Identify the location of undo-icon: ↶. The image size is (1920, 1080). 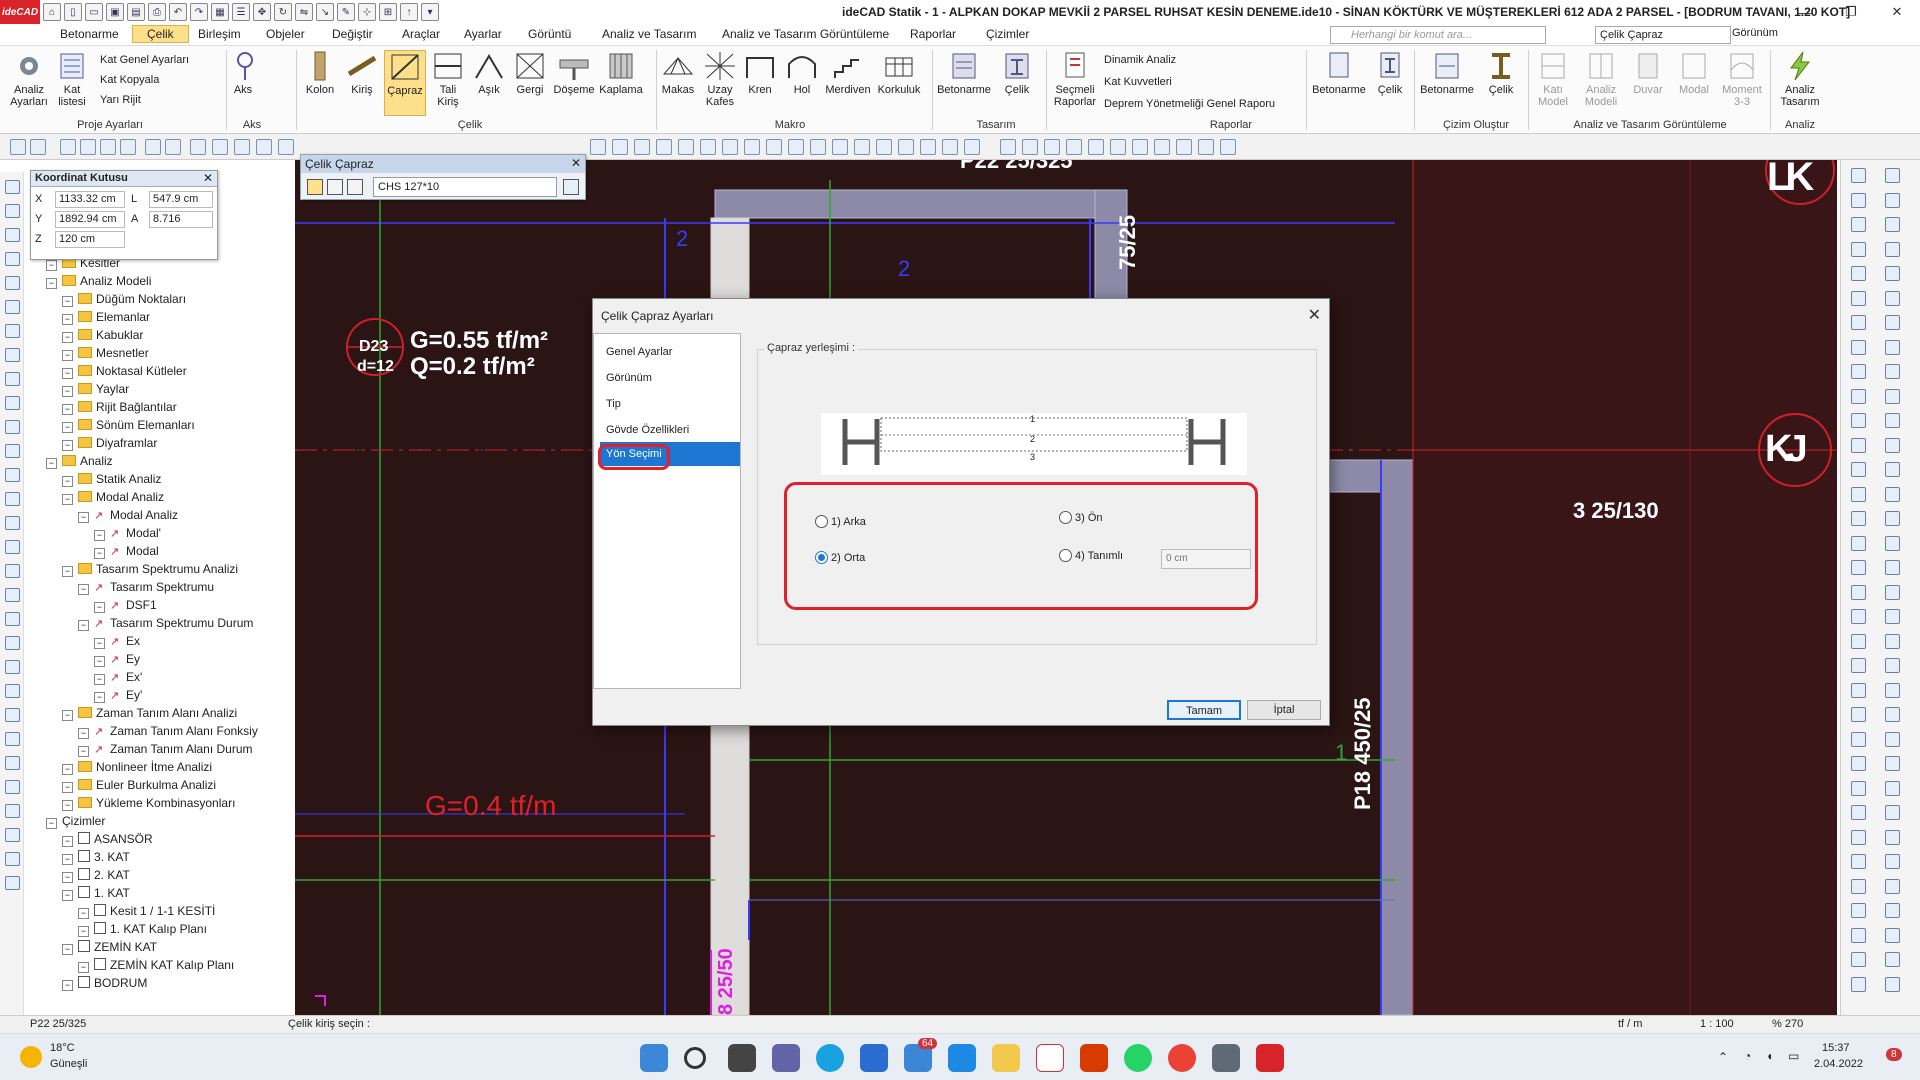
(178, 12).